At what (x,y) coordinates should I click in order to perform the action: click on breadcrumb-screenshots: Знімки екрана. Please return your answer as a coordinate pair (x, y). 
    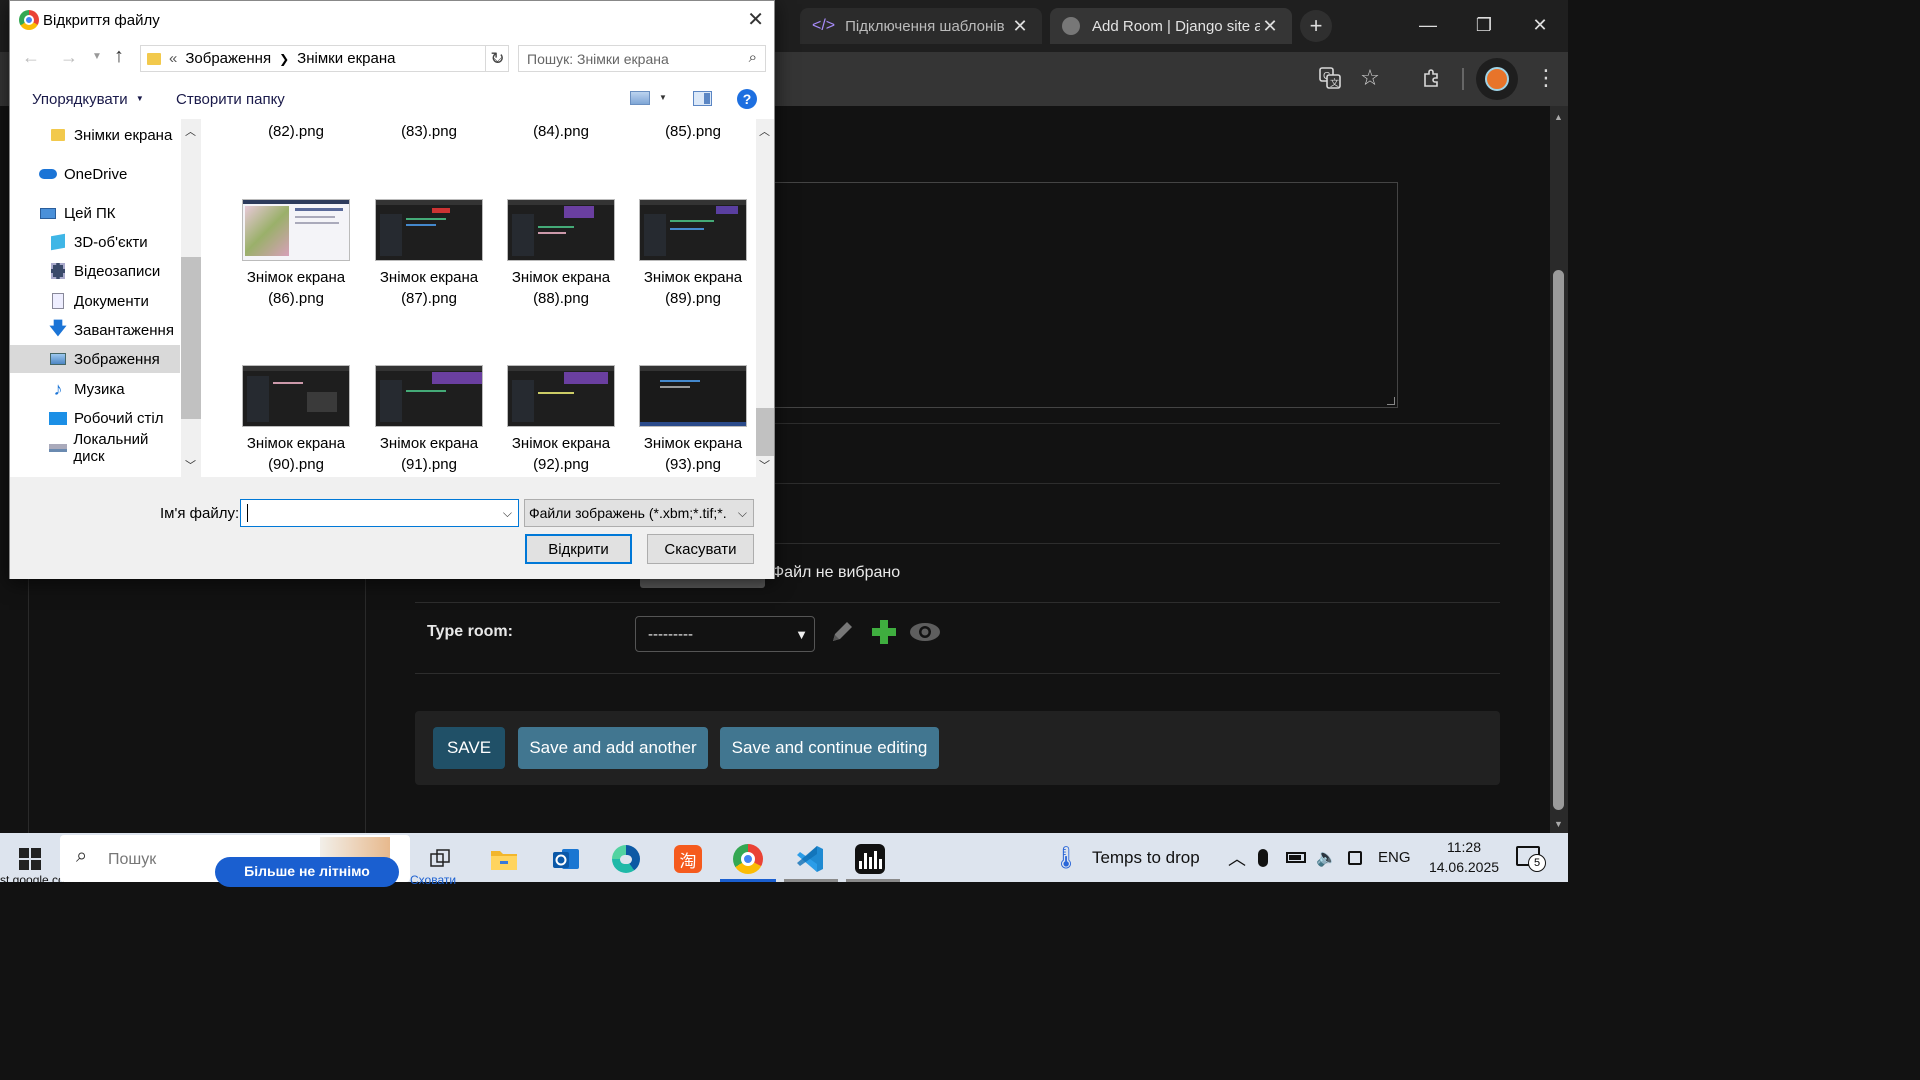
    Looking at the image, I should click on (346, 58).